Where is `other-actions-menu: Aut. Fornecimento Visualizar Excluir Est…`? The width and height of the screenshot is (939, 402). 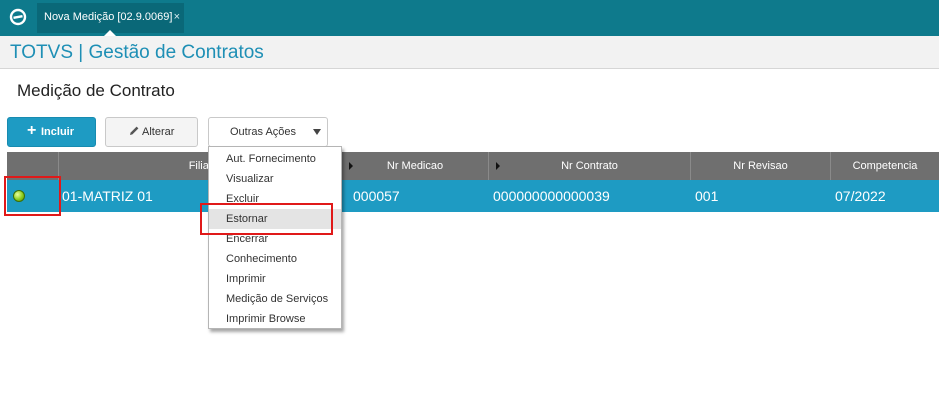 other-actions-menu: Aut. Fornecimento Visualizar Excluir Est… is located at coordinates (275, 237).